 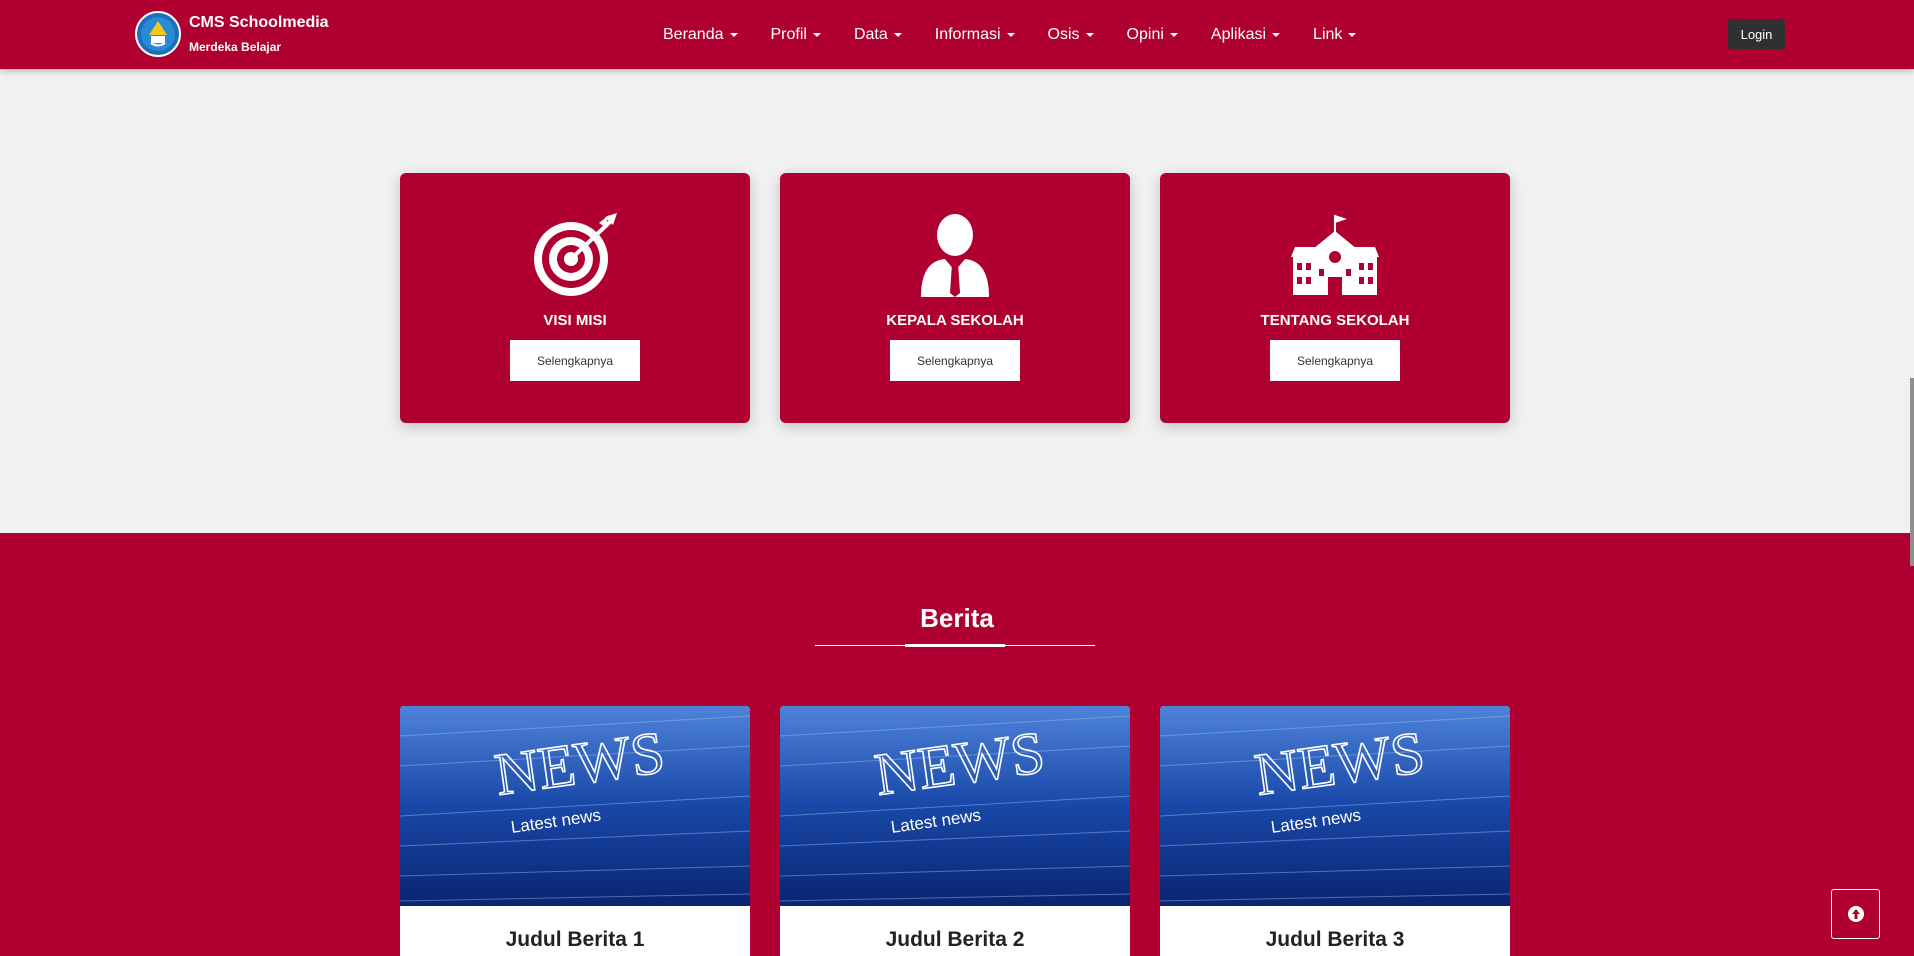 What do you see at coordinates (1335, 940) in the screenshot?
I see `news-title: Judul Berita 3` at bounding box center [1335, 940].